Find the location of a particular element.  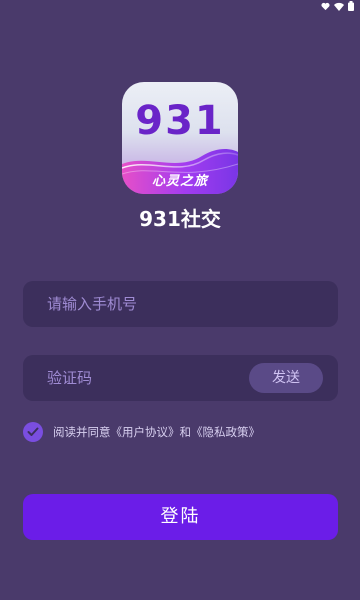

checkmark-icon is located at coordinates (33, 431).